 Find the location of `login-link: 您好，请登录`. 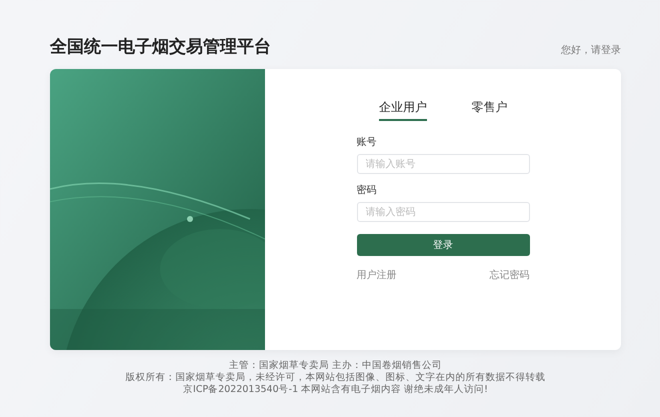

login-link: 您好，请登录 is located at coordinates (591, 50).